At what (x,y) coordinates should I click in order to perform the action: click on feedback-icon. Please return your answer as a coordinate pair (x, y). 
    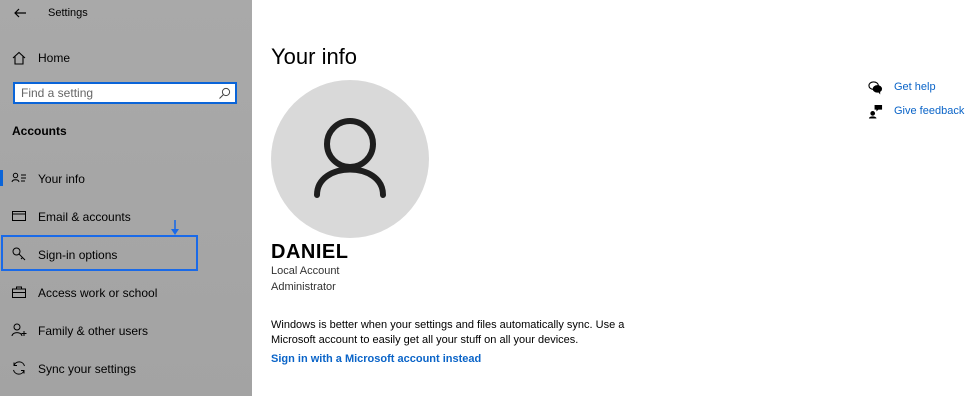
    Looking at the image, I should click on (875, 111).